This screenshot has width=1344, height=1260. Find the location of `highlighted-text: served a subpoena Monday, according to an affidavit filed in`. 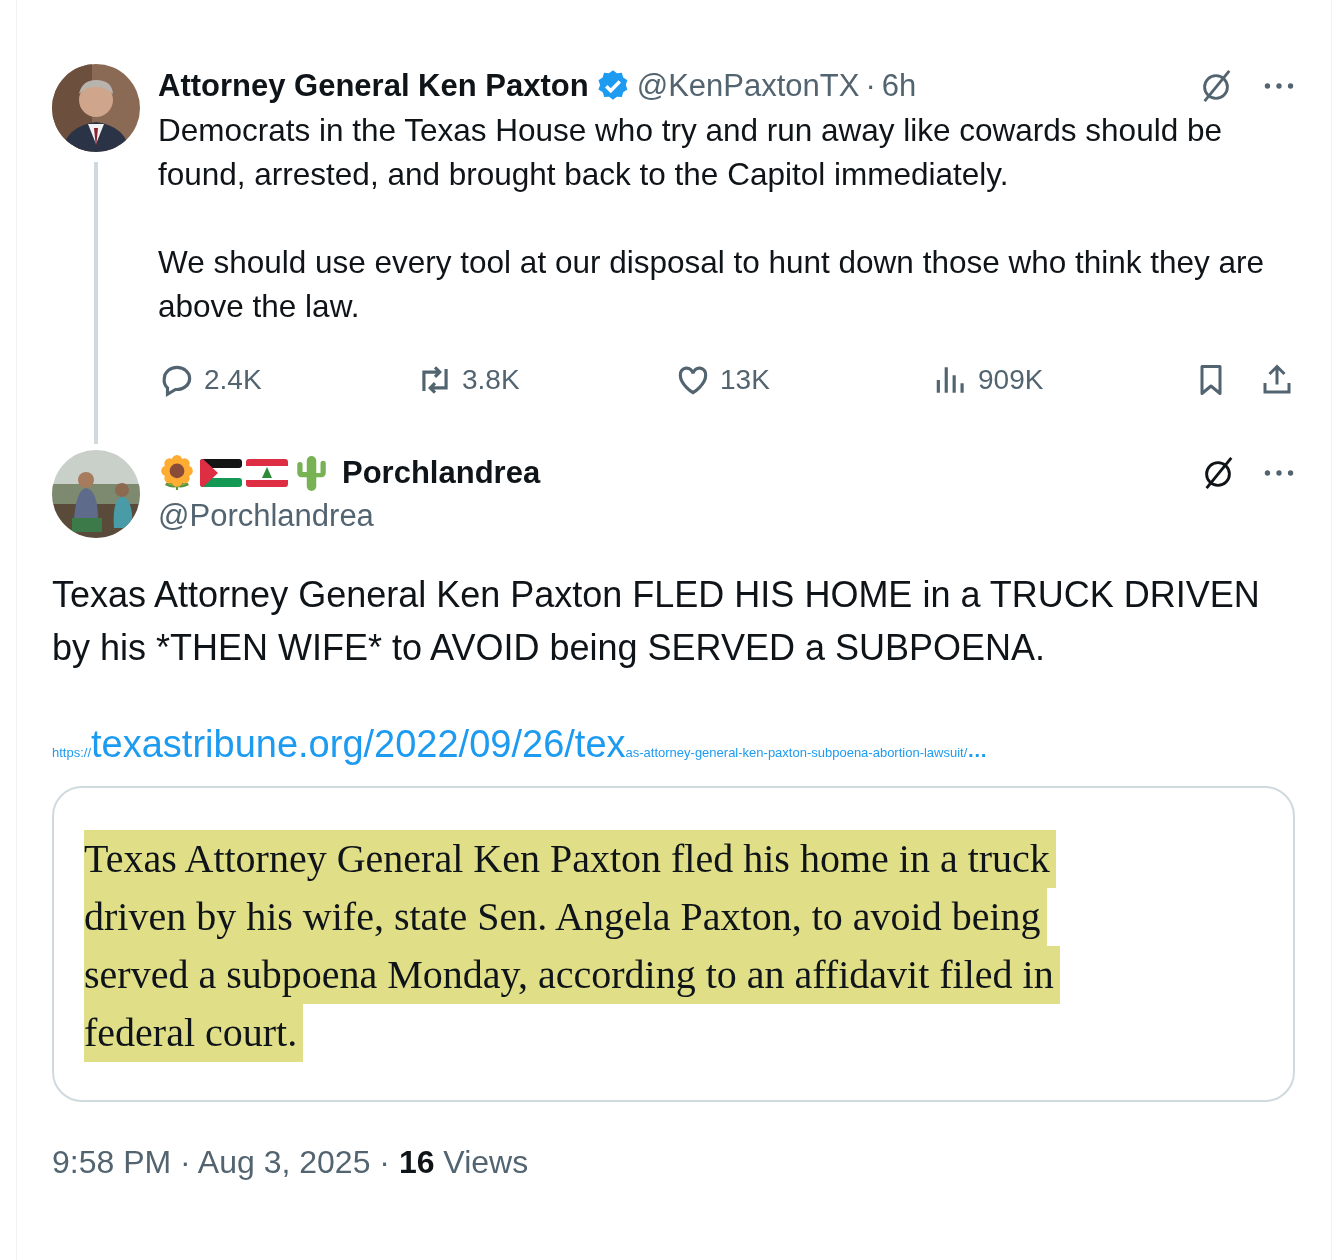

highlighted-text: served a subpoena Monday, according to an affidavit filed in is located at coordinates (572, 975).